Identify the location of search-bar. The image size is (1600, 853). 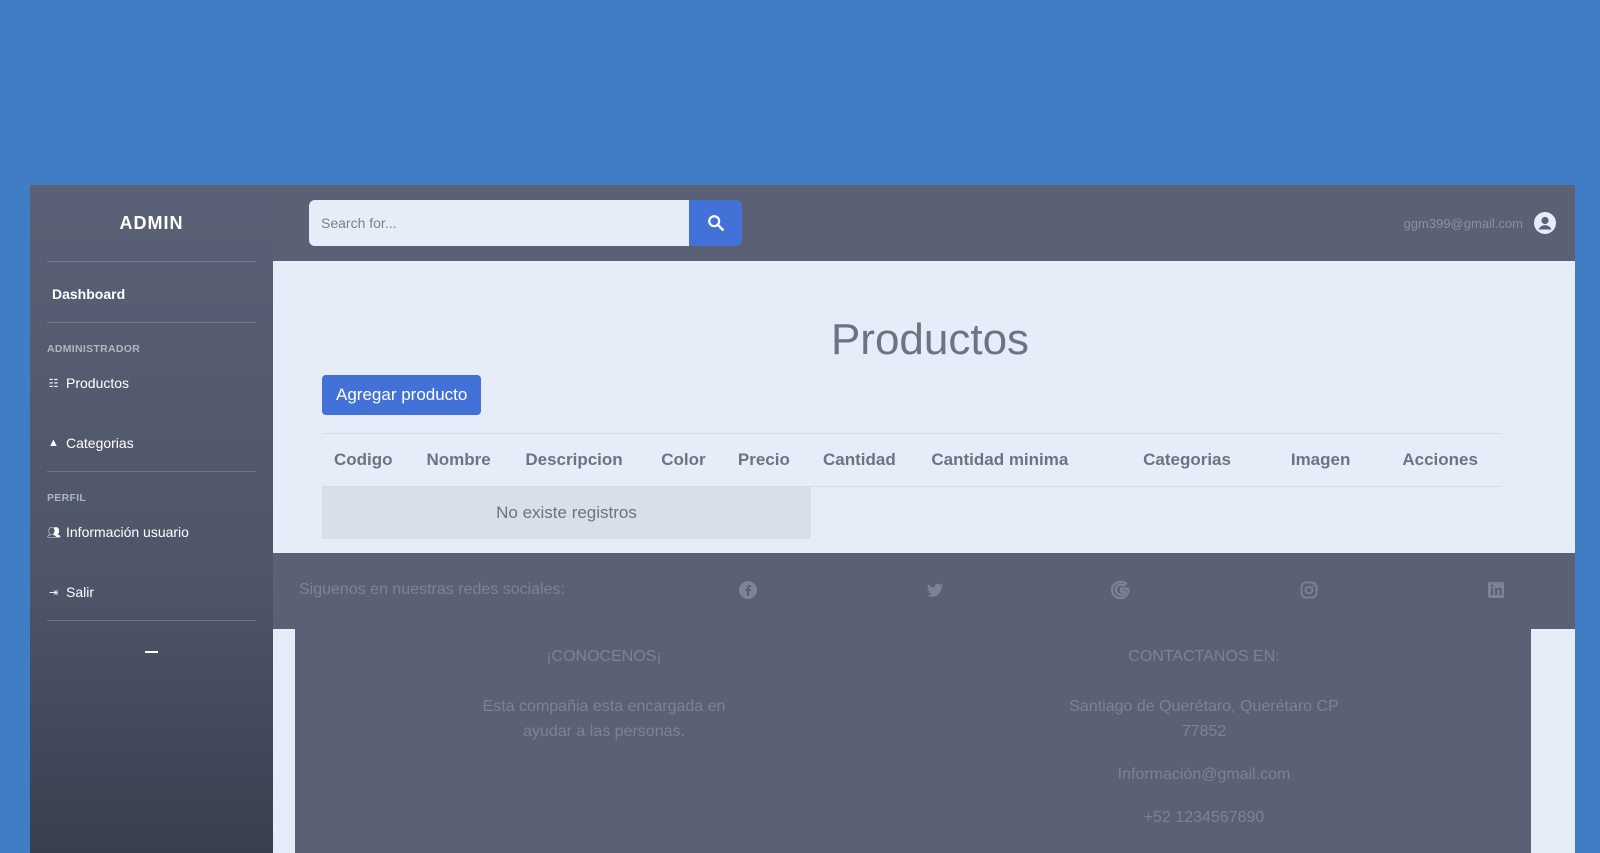
(525, 223).